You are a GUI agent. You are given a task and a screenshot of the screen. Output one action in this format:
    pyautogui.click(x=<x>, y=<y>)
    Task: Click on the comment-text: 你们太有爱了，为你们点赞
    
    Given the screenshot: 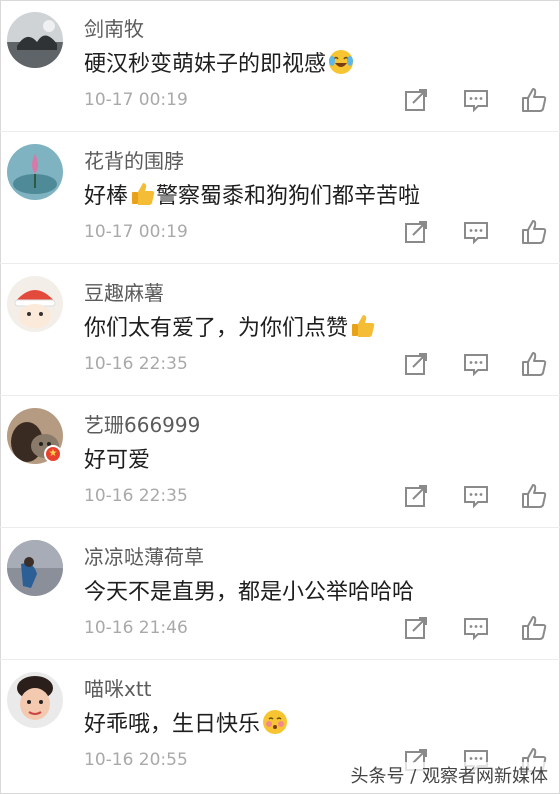 What is the action you would take?
    pyautogui.click(x=230, y=326)
    